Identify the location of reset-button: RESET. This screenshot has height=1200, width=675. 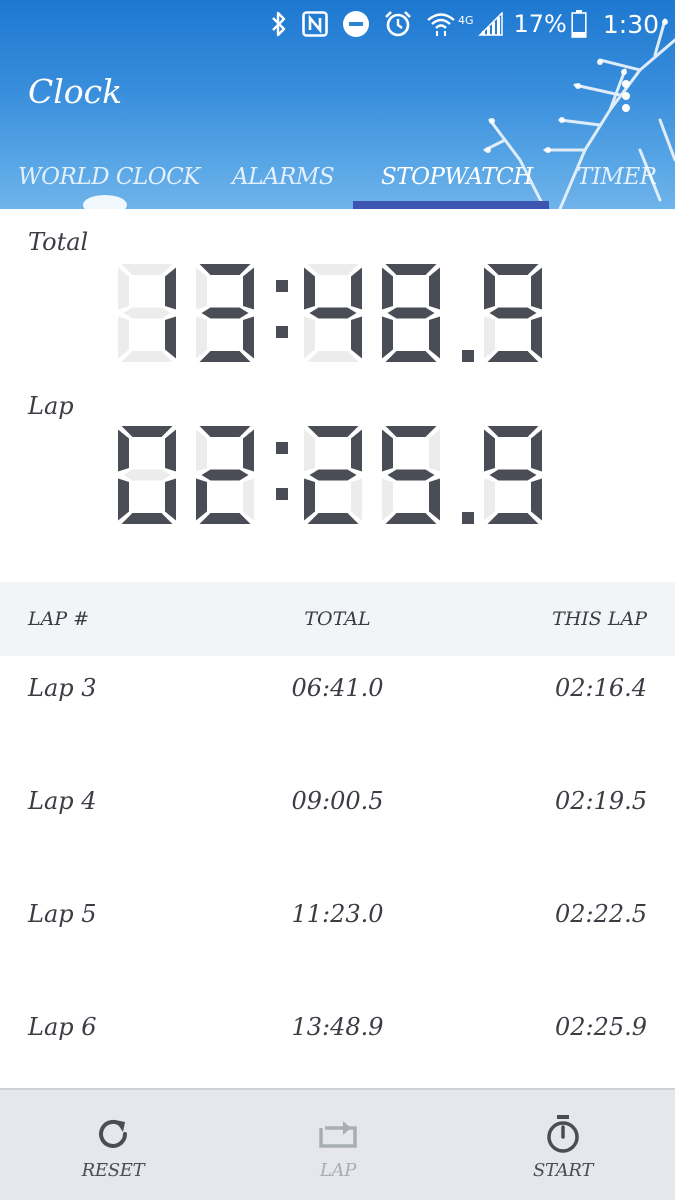
(113, 1145).